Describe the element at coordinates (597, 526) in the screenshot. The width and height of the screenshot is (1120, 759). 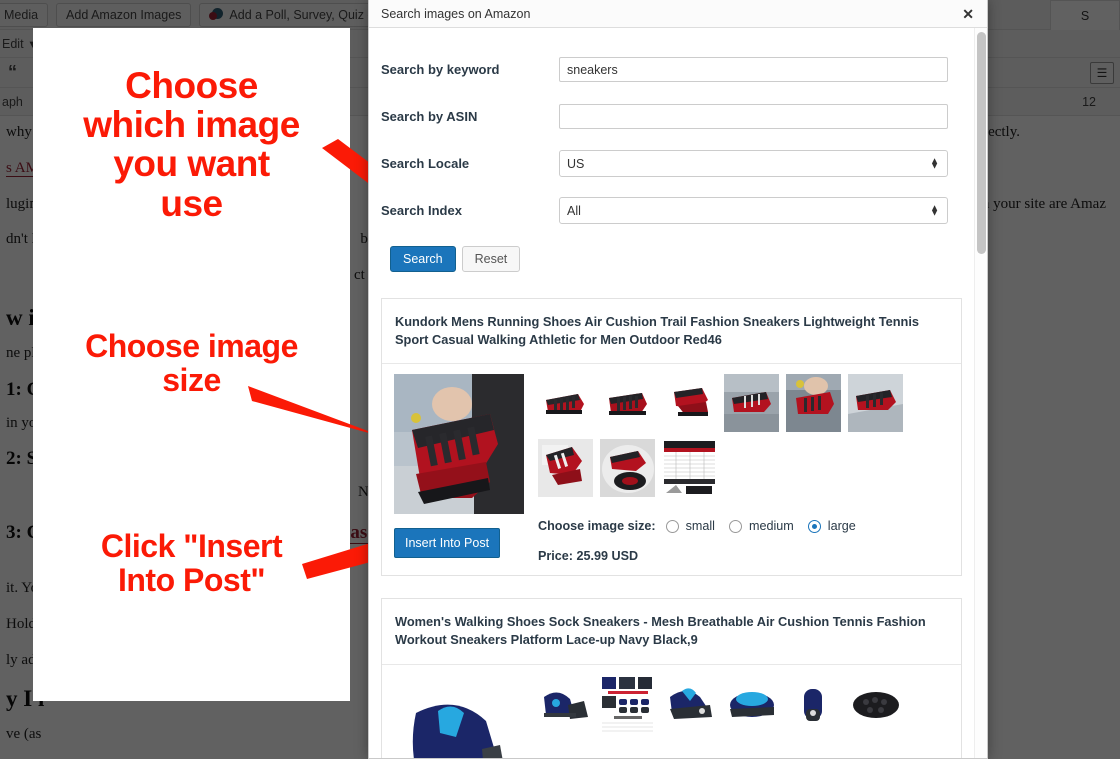
I see `image-size-label: Choose image size:` at that location.